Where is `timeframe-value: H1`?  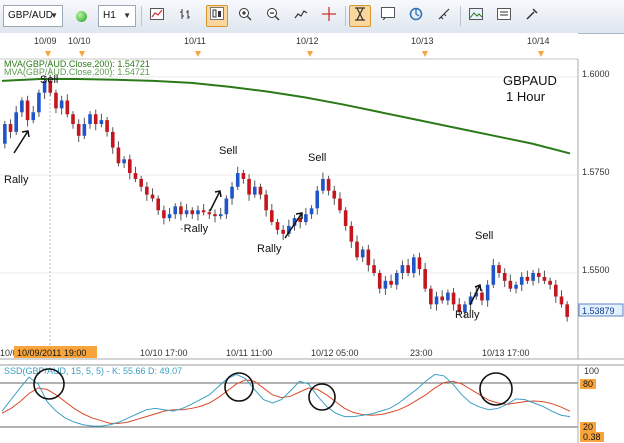 timeframe-value: H1 is located at coordinates (109, 15).